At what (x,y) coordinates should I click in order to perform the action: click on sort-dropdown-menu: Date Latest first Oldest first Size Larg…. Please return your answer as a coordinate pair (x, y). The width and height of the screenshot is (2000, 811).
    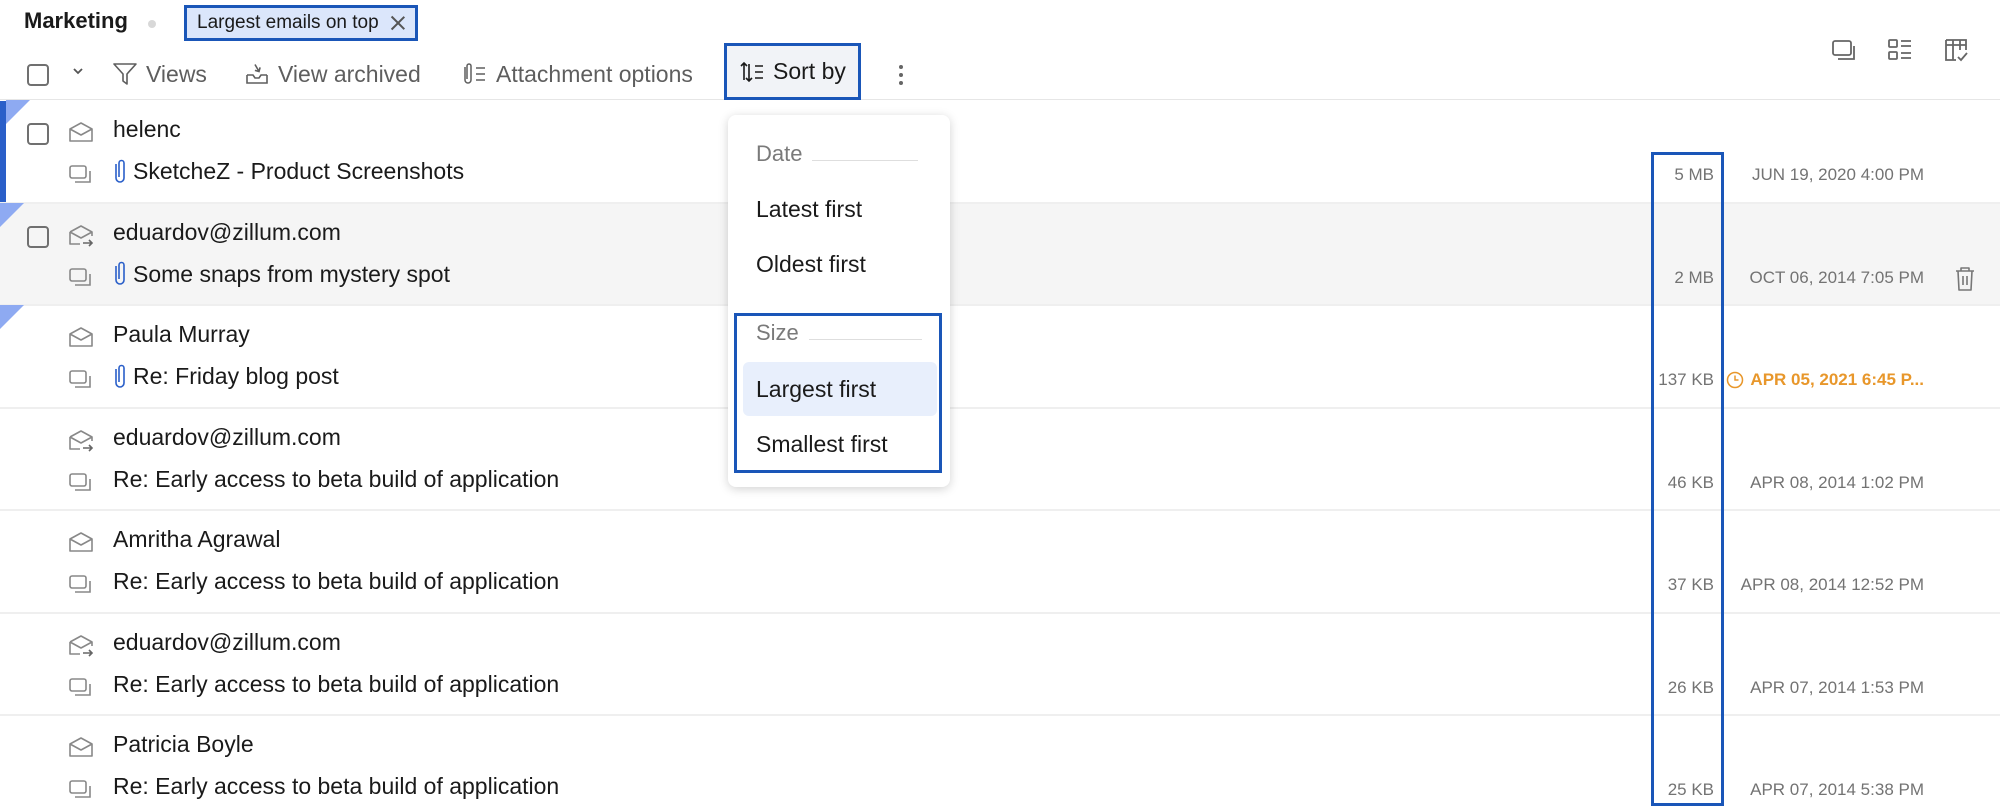
    Looking at the image, I should click on (839, 301).